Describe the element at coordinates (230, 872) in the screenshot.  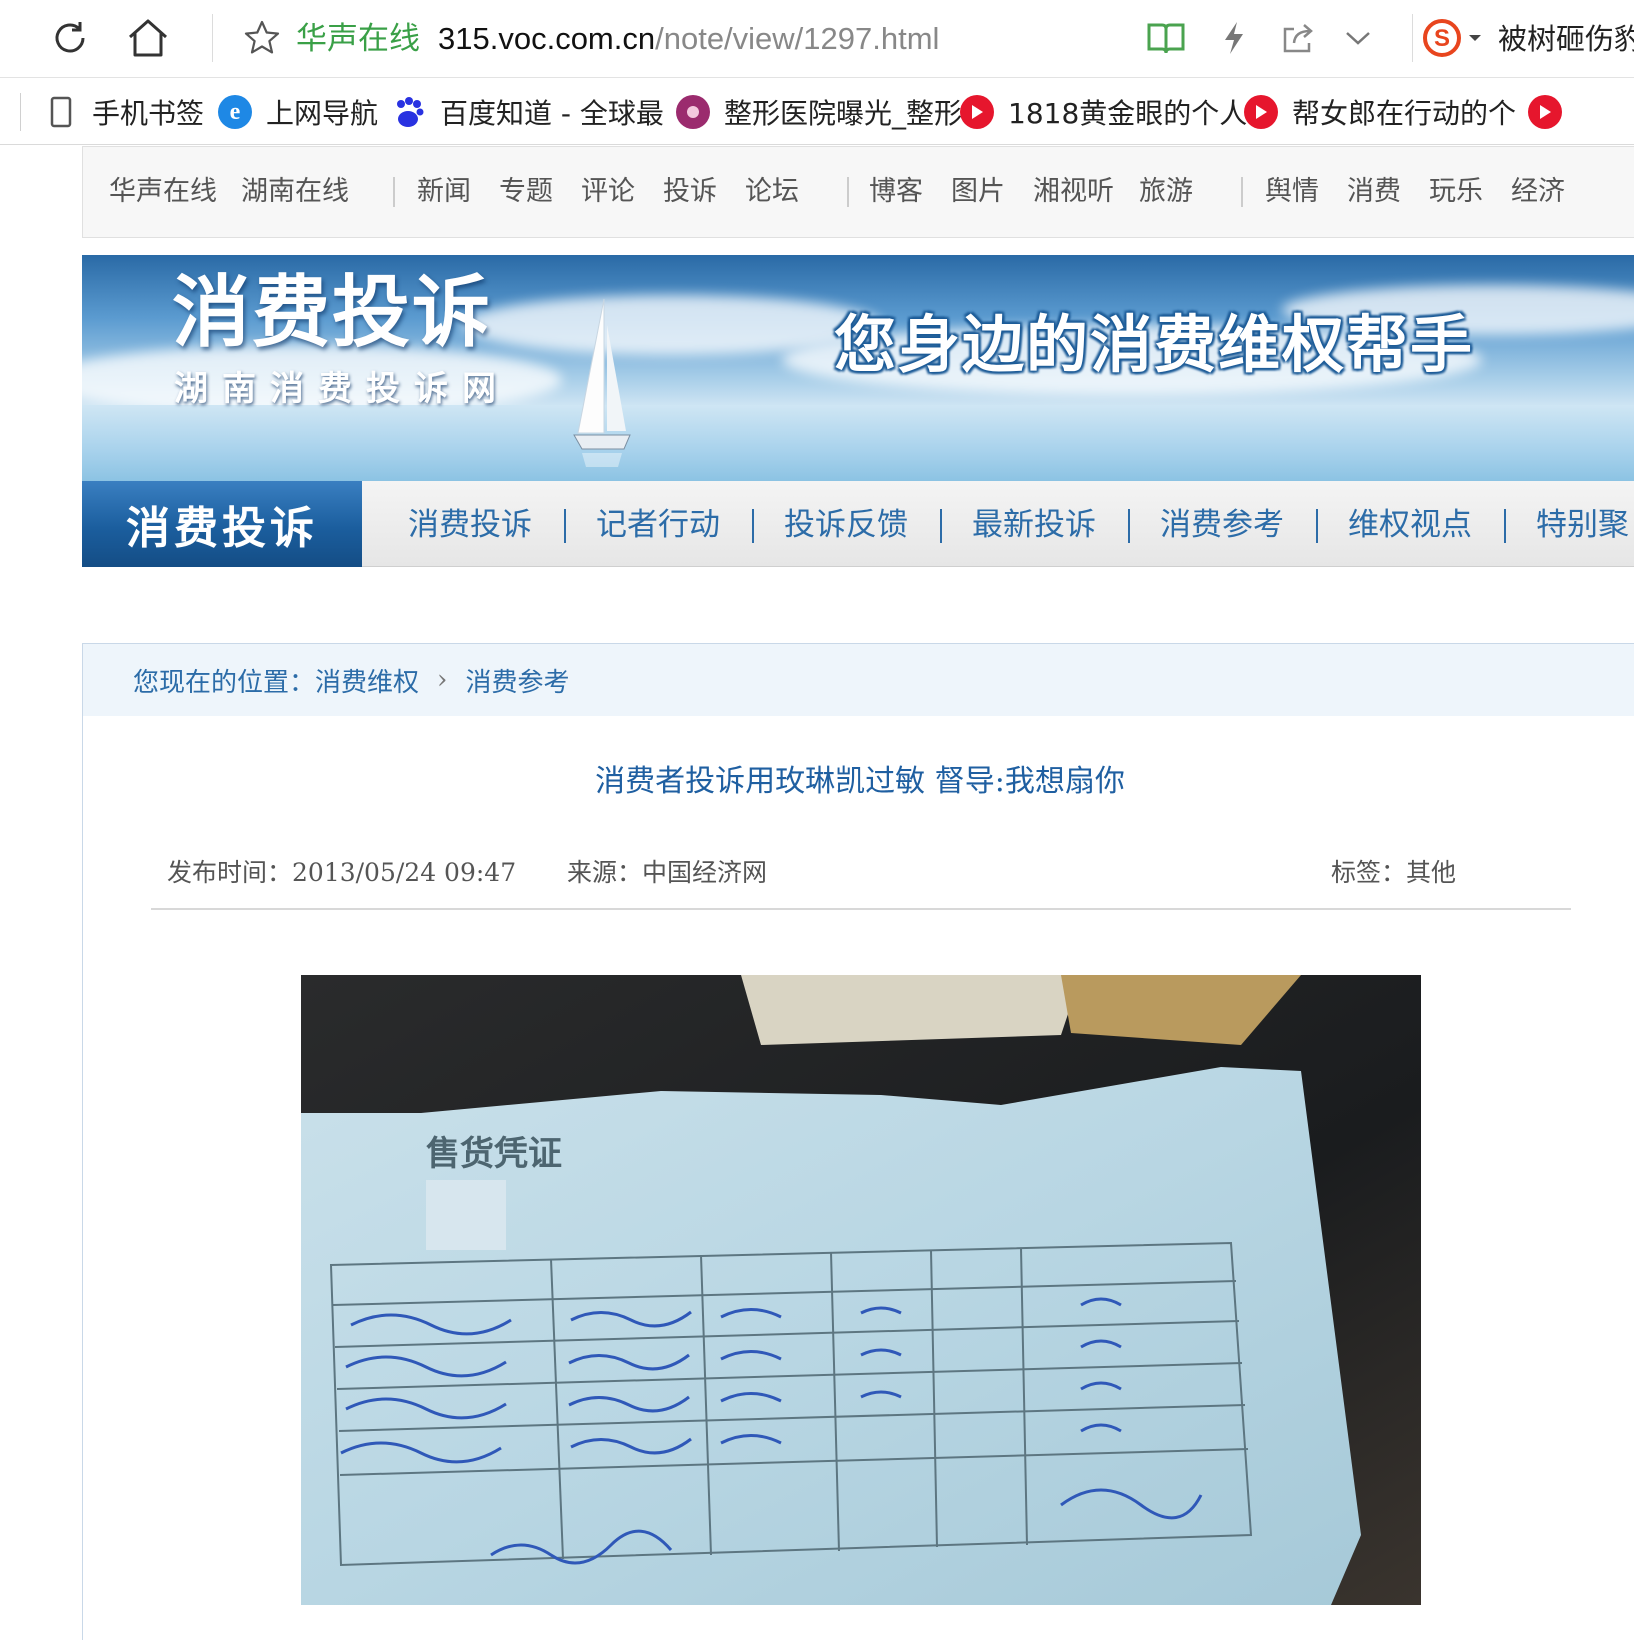
I see `publish-label: 发布时间：` at that location.